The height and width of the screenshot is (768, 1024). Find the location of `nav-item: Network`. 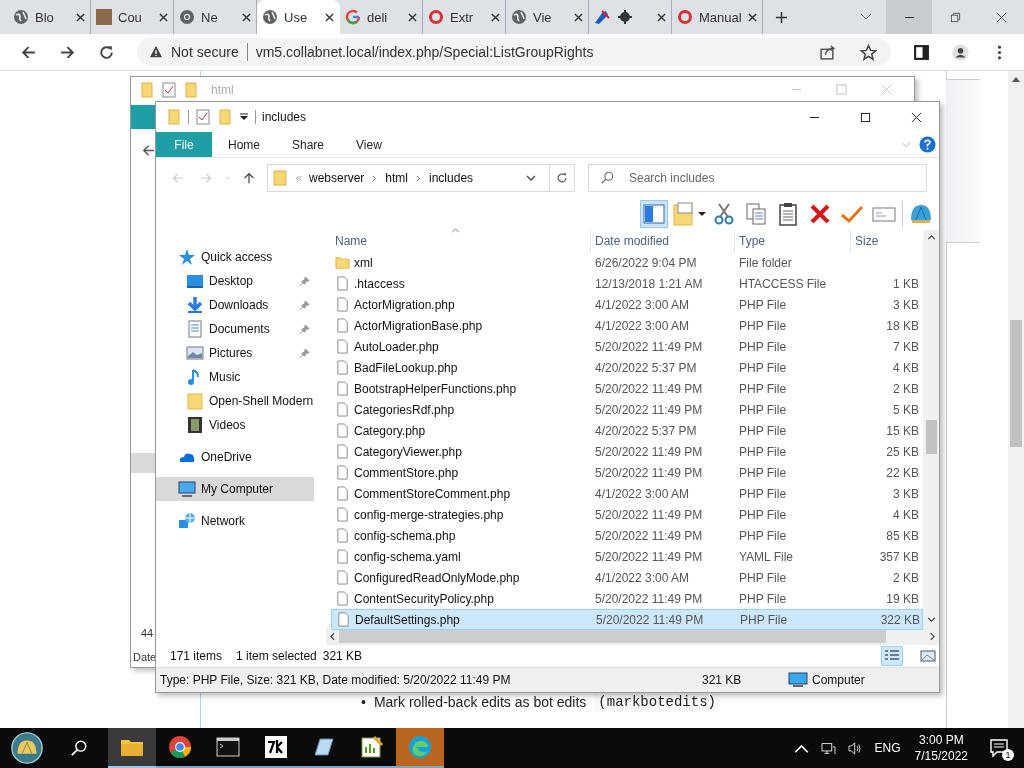

nav-item: Network is located at coordinates (235, 521).